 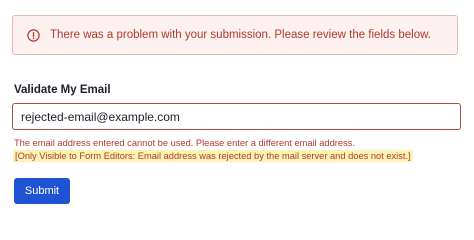 I want to click on email-field-label: Validate My Email, so click(x=62, y=90).